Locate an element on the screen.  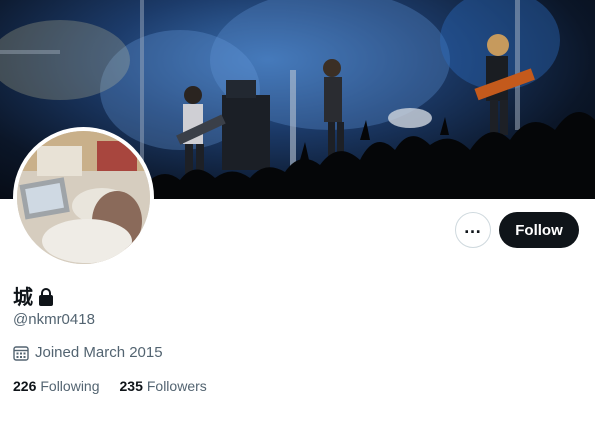
joined-text: Joined March 2015 is located at coordinates (99, 352).